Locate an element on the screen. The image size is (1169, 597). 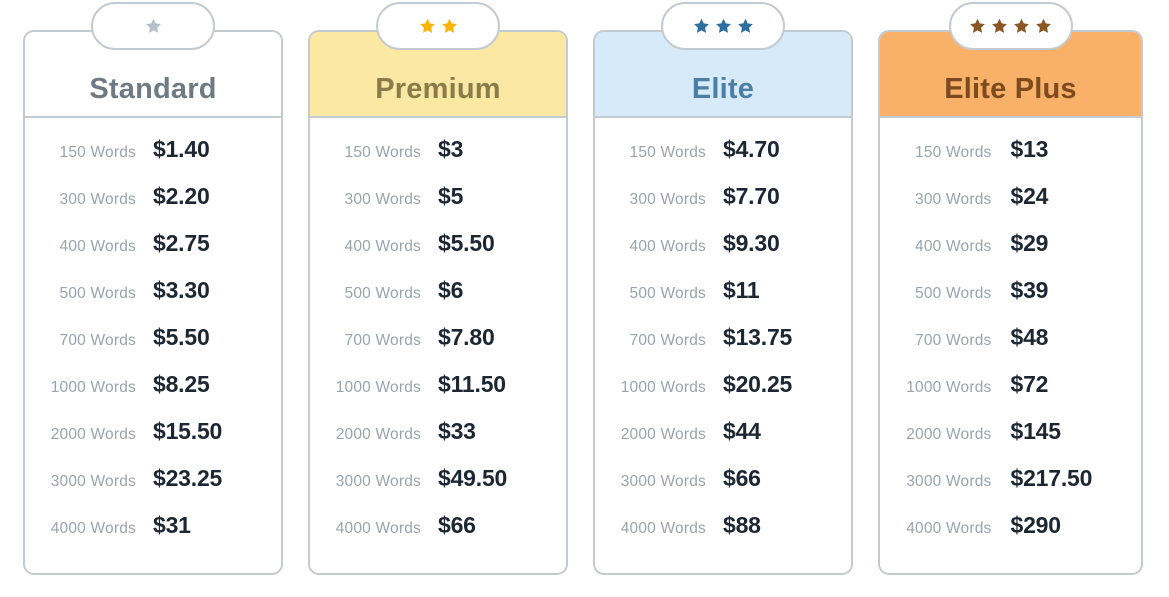
price-row: 400 Words $29 is located at coordinates (1010, 253).